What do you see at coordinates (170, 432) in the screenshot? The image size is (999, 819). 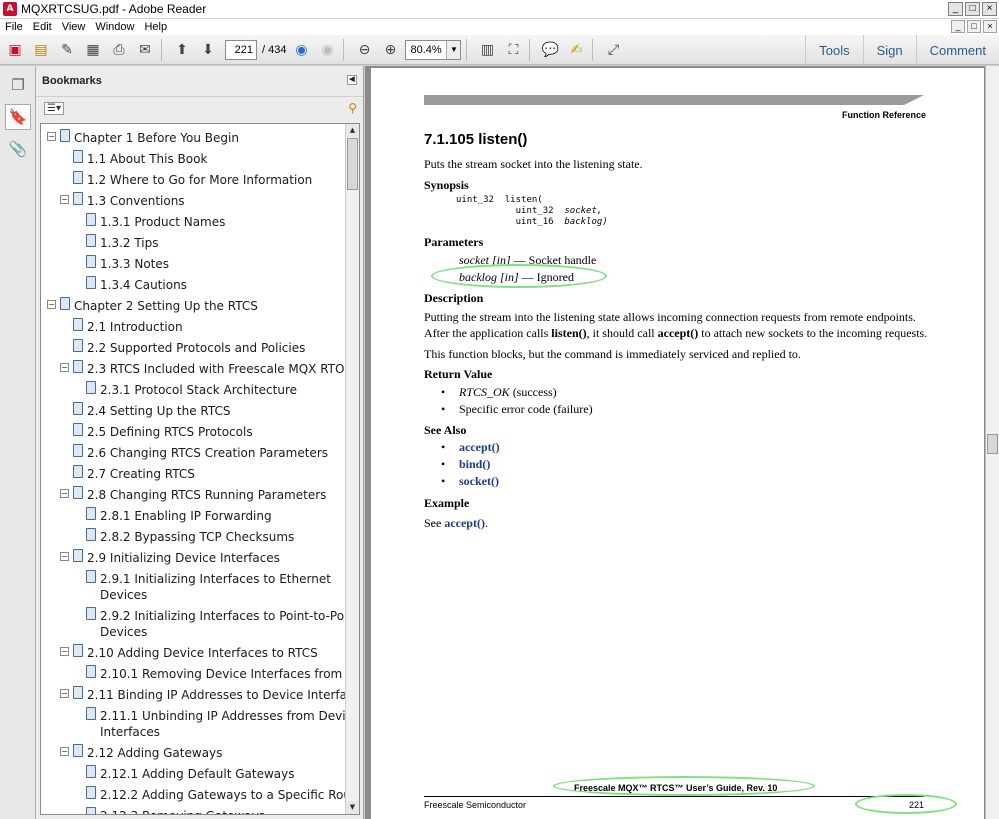 I see `bookmark-label: 2.5 Defining RTCS Protocols` at bounding box center [170, 432].